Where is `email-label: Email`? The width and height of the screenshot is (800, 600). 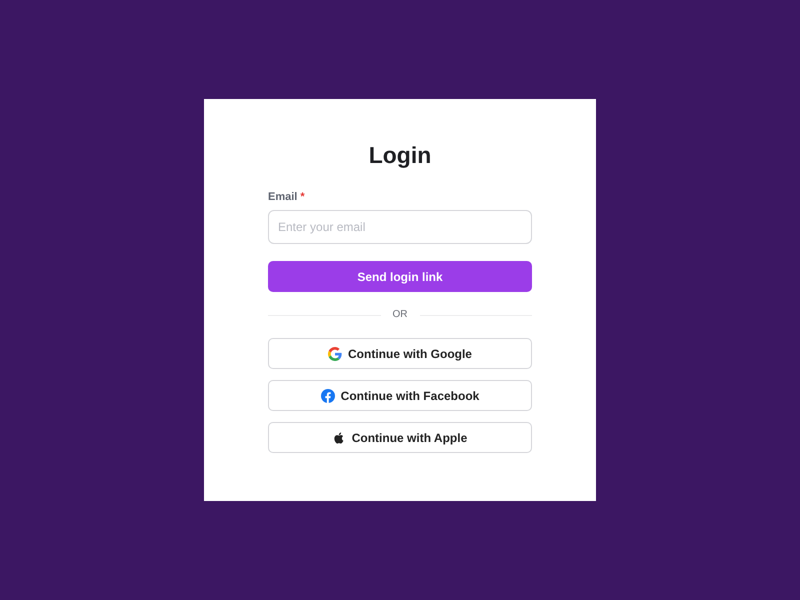 email-label: Email is located at coordinates (283, 197).